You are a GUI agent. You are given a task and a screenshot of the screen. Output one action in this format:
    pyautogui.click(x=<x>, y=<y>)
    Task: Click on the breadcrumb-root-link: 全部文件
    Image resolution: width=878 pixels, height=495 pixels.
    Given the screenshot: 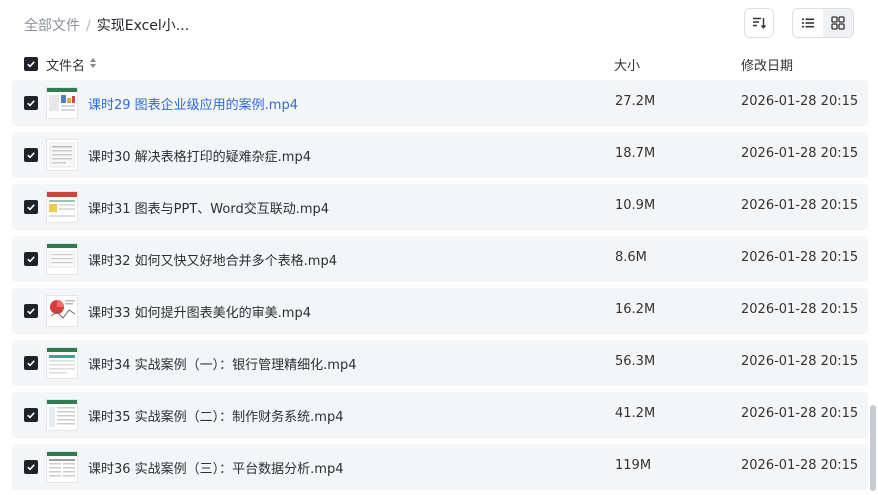 What is the action you would take?
    pyautogui.click(x=52, y=26)
    